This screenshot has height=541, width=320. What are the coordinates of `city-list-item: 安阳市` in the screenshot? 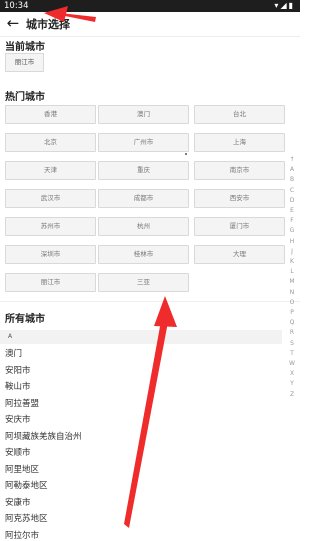 It's located at (18, 370).